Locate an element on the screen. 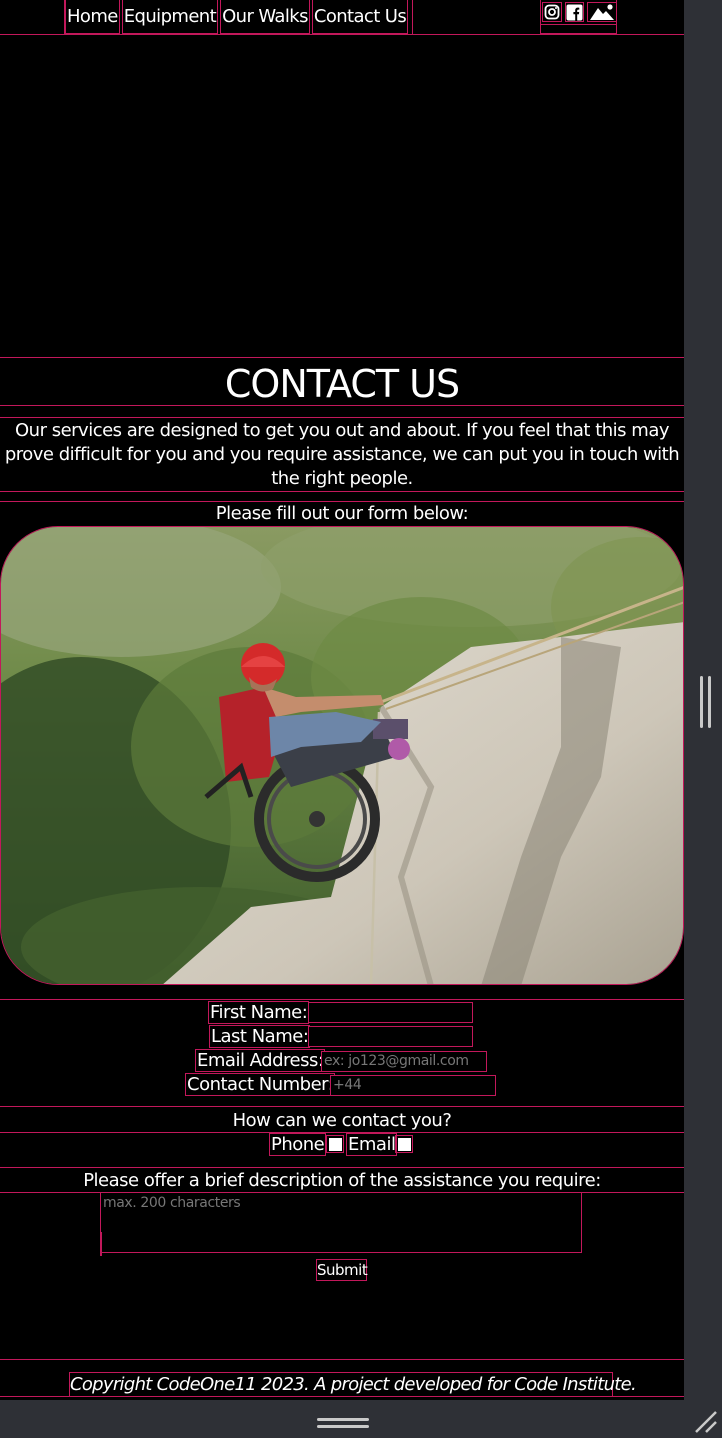  submit-button: Submit is located at coordinates (342, 1270).